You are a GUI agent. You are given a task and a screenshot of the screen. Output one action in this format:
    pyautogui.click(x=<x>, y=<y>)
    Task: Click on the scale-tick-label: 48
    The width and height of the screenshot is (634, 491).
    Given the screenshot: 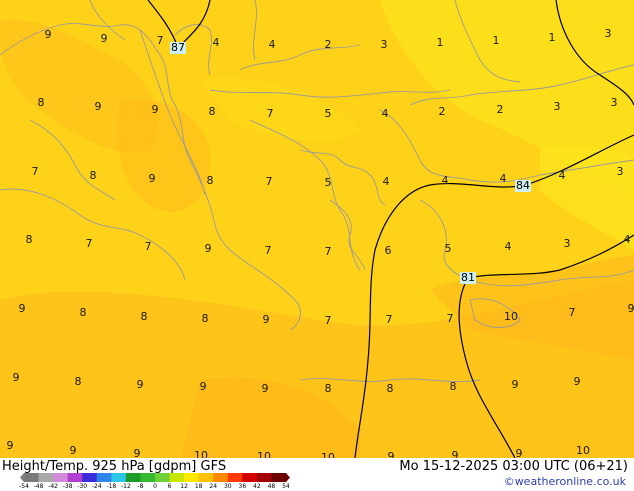 What is the action you would take?
    pyautogui.click(x=272, y=486)
    